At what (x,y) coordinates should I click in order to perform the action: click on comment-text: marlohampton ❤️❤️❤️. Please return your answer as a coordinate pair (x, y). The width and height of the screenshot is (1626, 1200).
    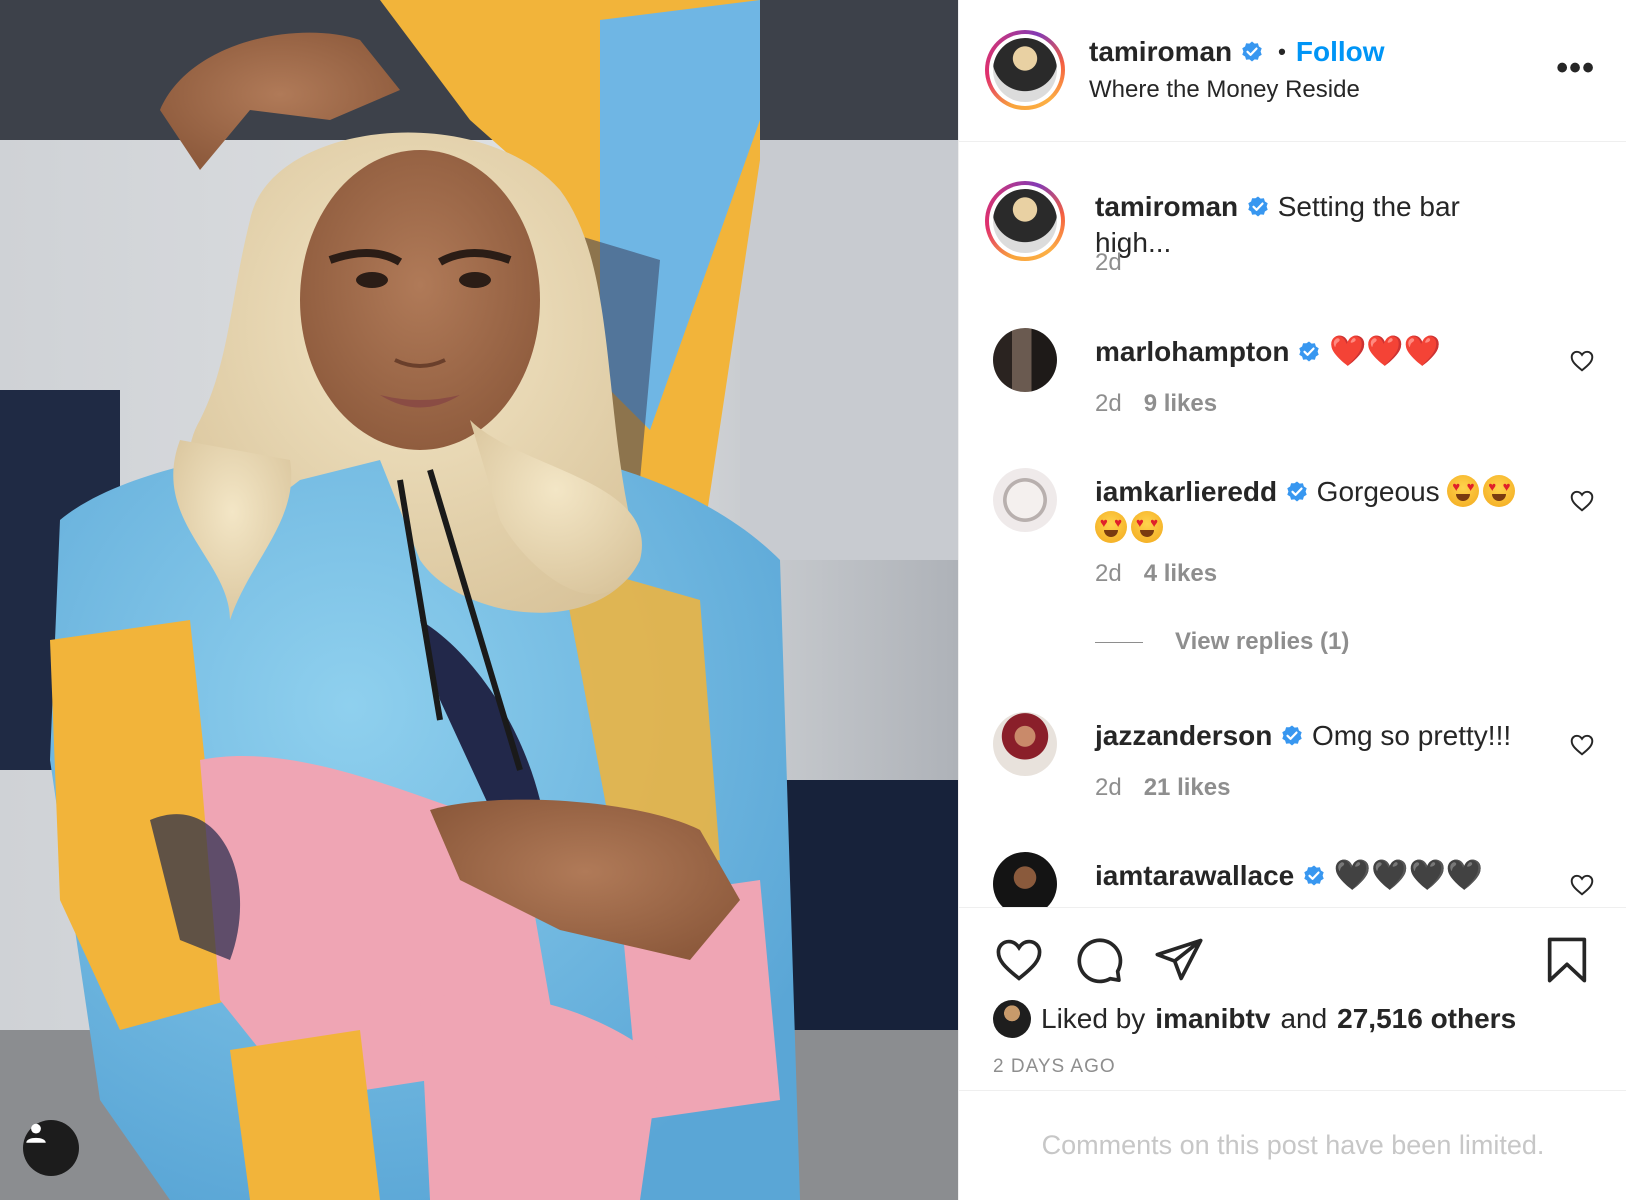
    Looking at the image, I should click on (1315, 352).